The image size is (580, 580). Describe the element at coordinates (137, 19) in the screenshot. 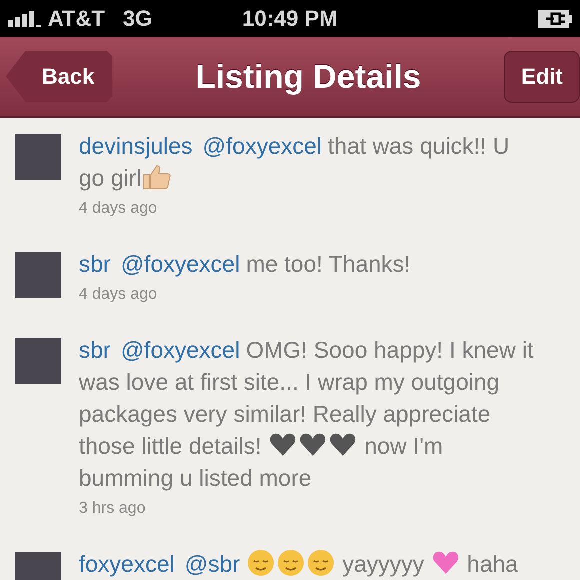

I see `network-type: 3G` at that location.